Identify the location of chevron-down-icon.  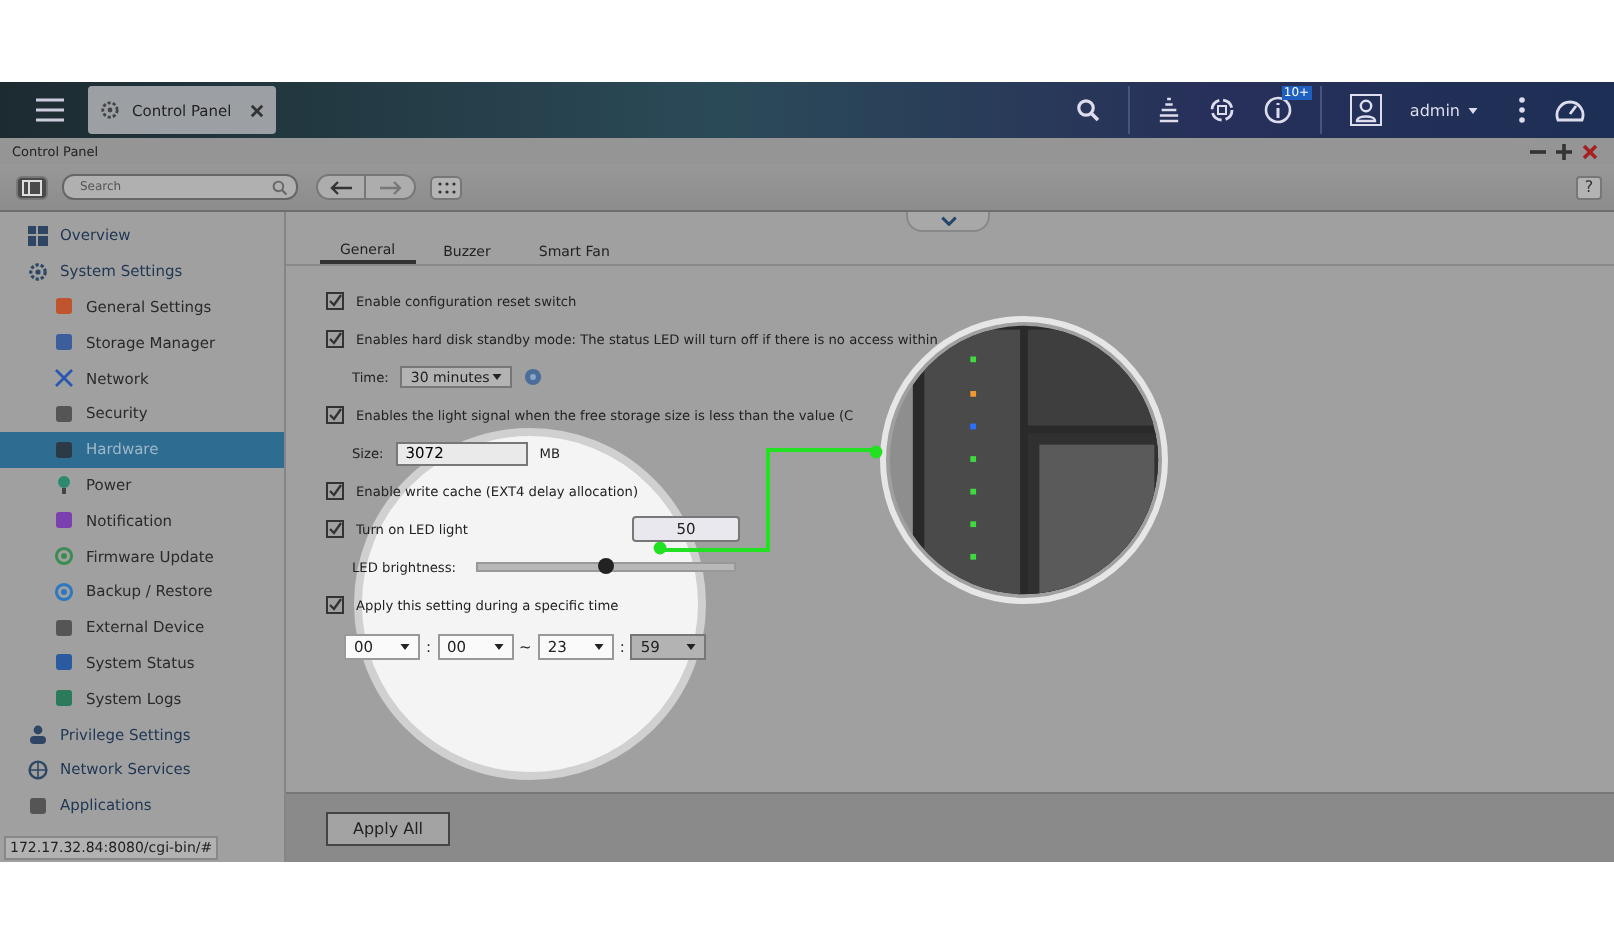
(948, 221).